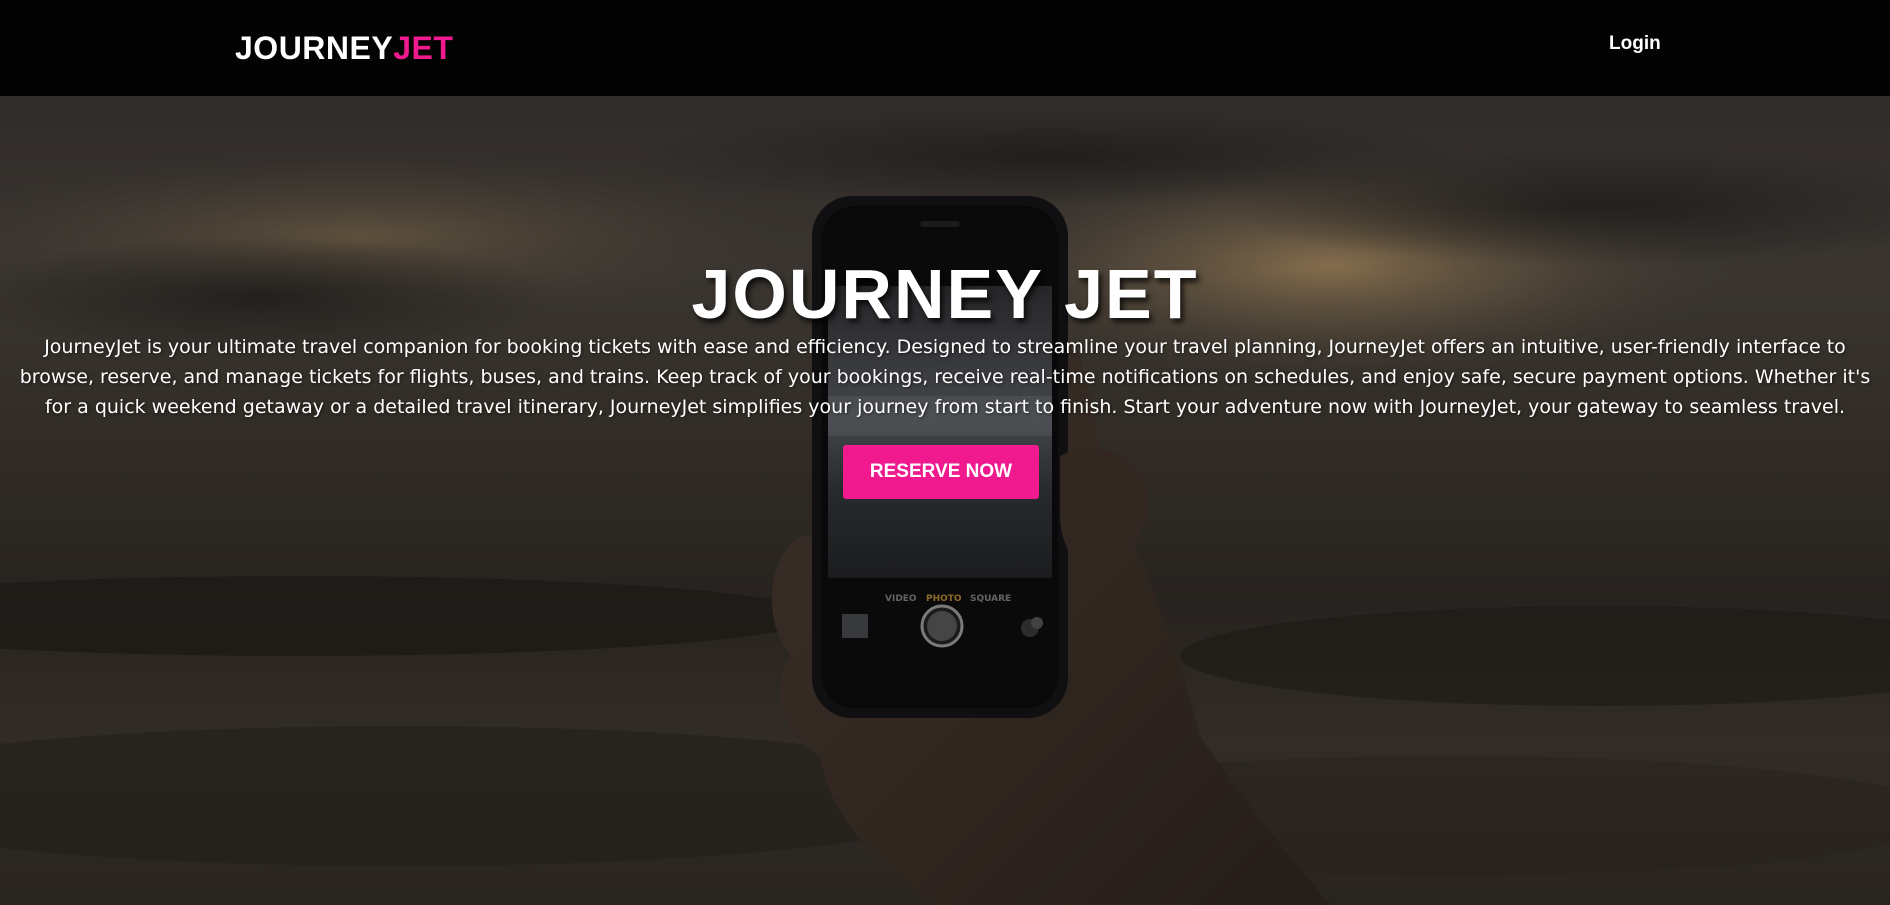 The image size is (1890, 905). Describe the element at coordinates (1635, 44) in the screenshot. I see `login-link: Login` at that location.